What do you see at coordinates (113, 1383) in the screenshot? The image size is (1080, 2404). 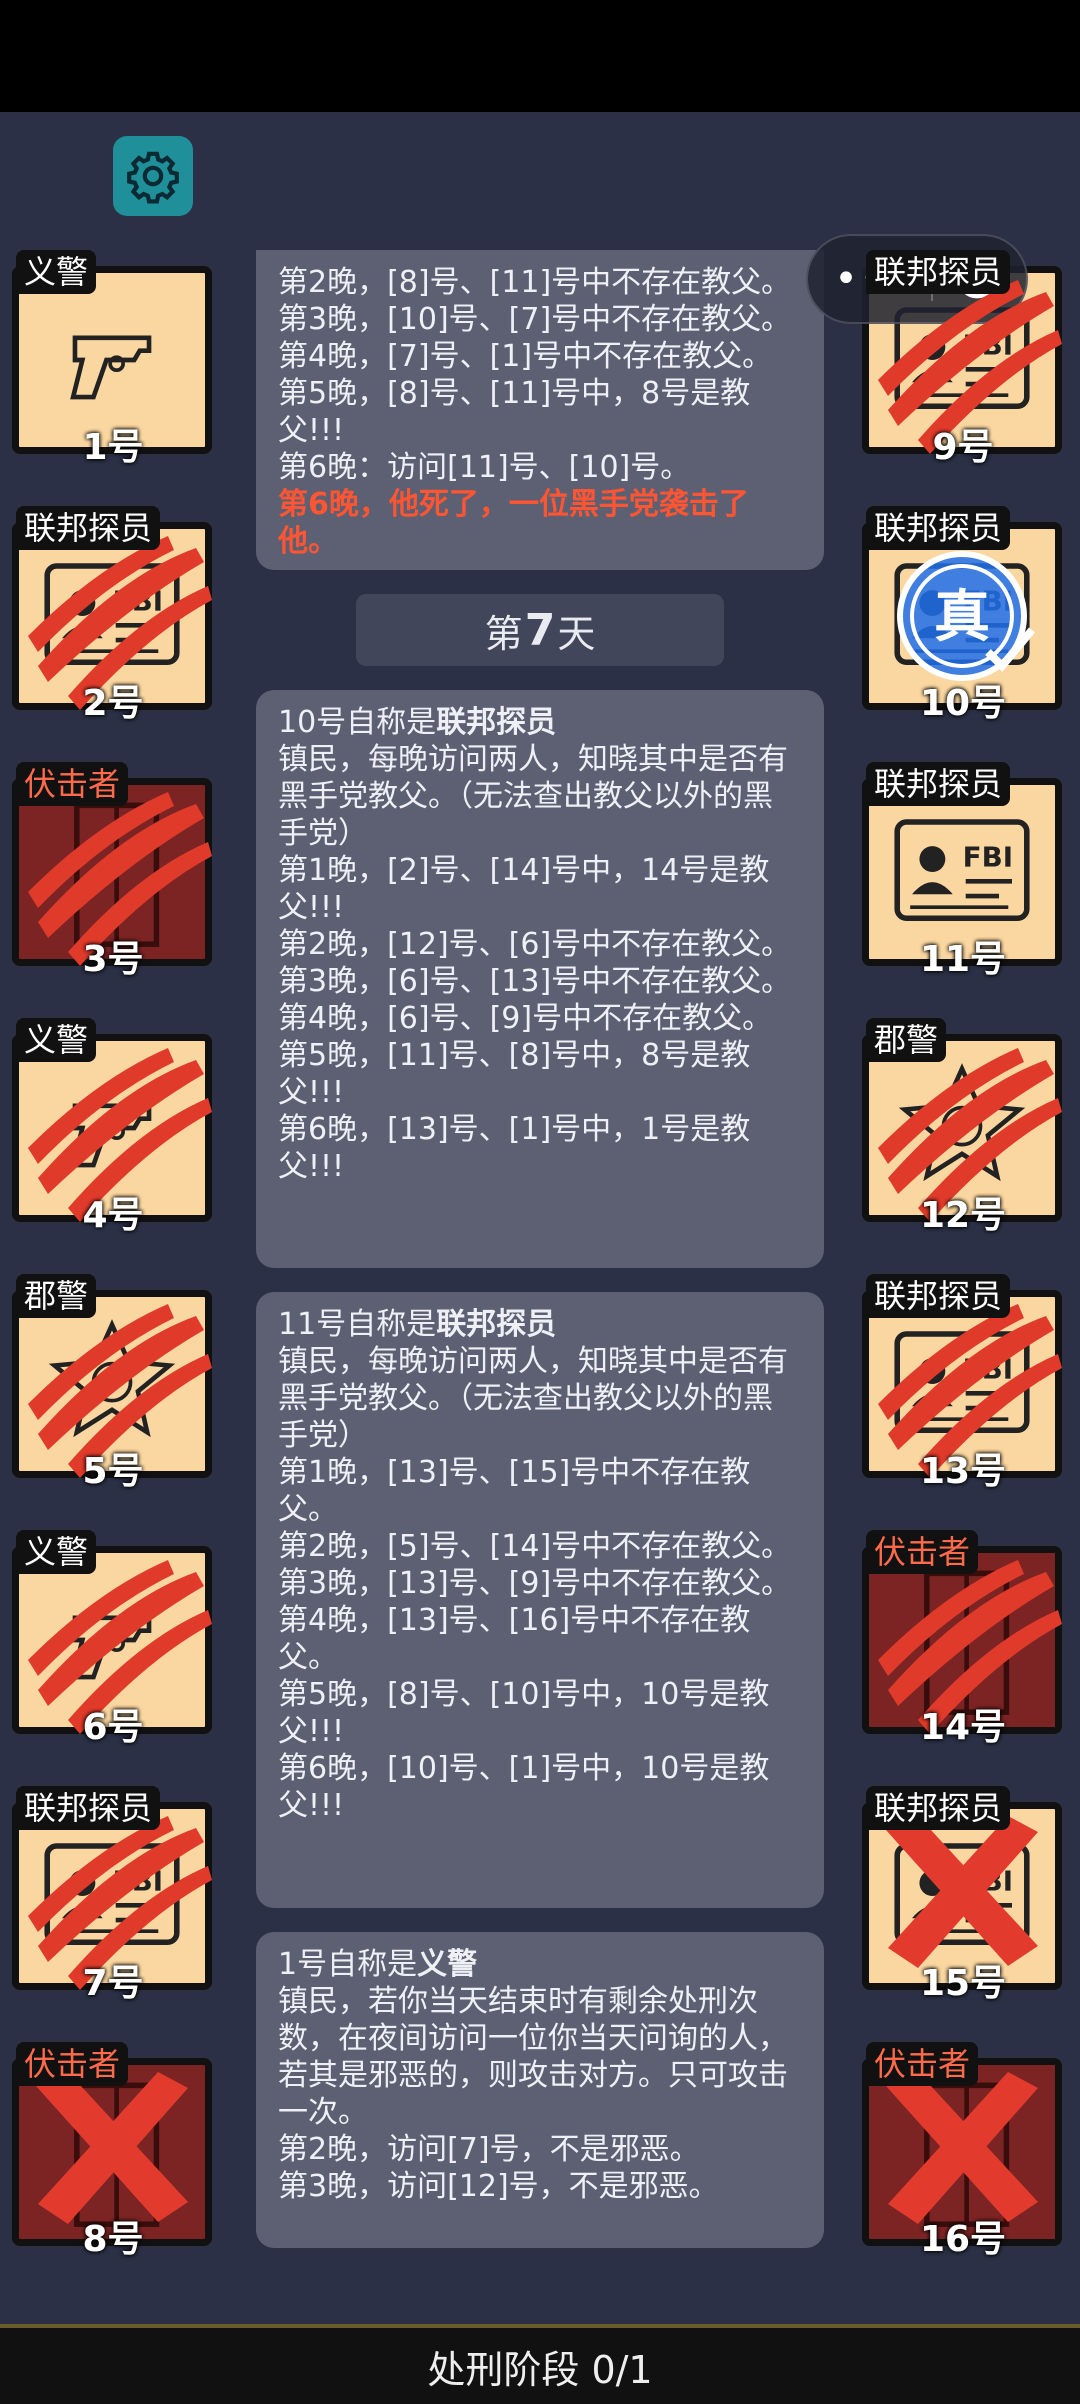 I see `player-card-5: 郡警 5号` at bounding box center [113, 1383].